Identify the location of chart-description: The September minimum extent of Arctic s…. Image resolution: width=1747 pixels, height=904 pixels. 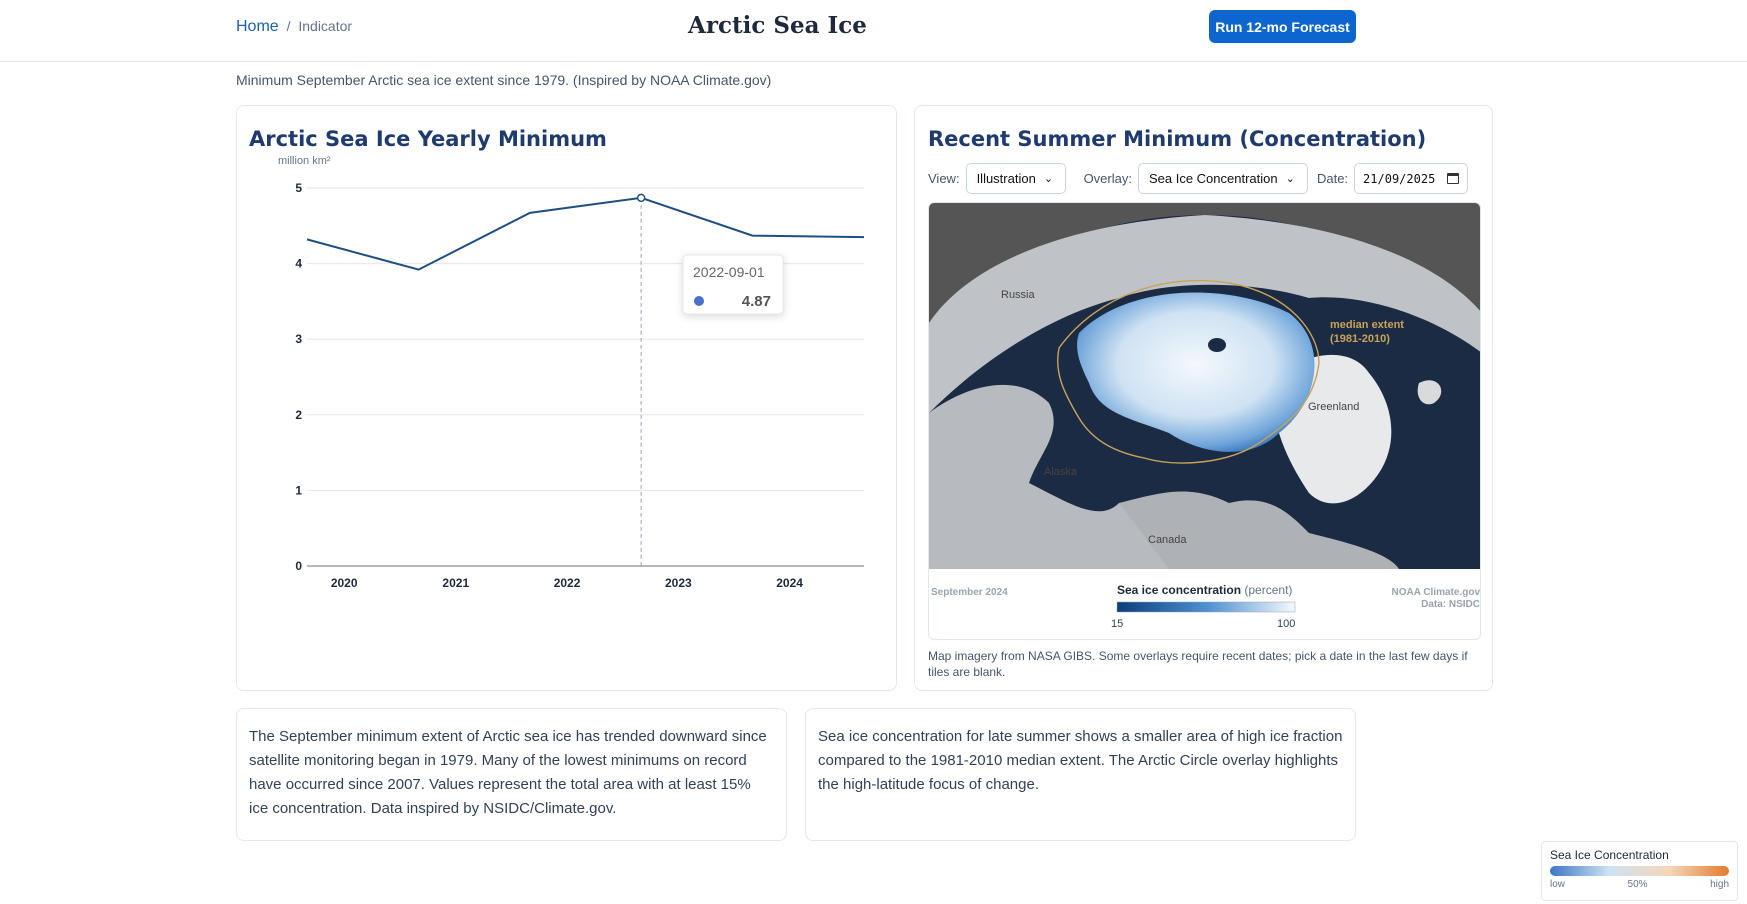
(511, 774).